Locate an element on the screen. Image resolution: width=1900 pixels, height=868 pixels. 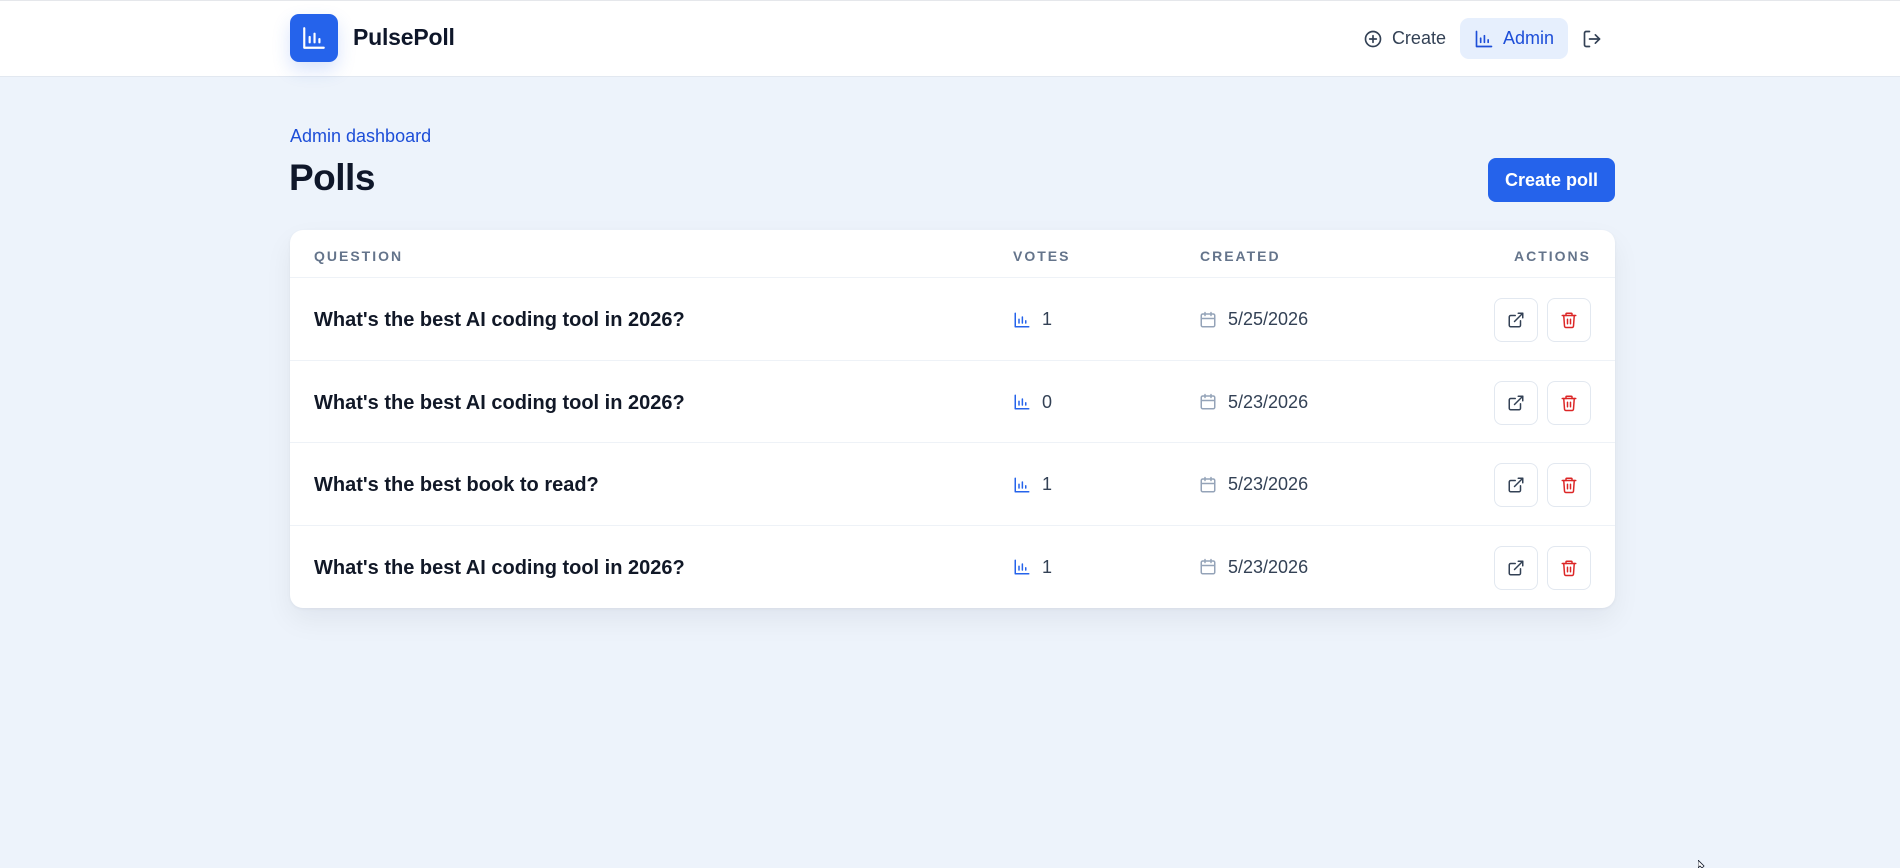
app-name: PulsePoll is located at coordinates (404, 37).